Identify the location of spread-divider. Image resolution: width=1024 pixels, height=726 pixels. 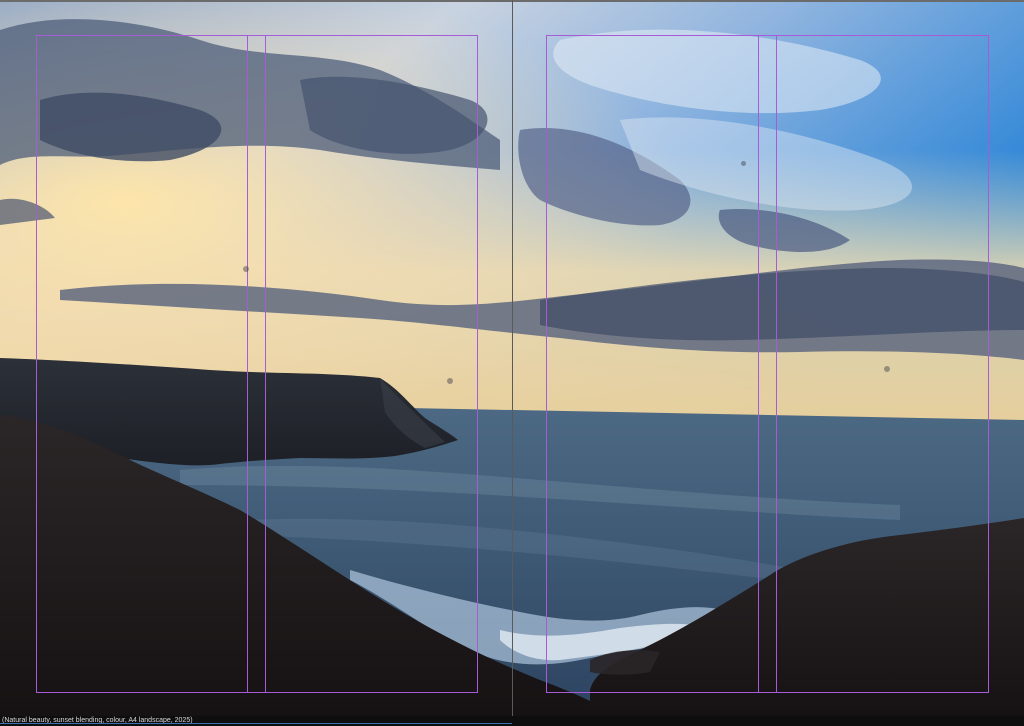
(512, 359).